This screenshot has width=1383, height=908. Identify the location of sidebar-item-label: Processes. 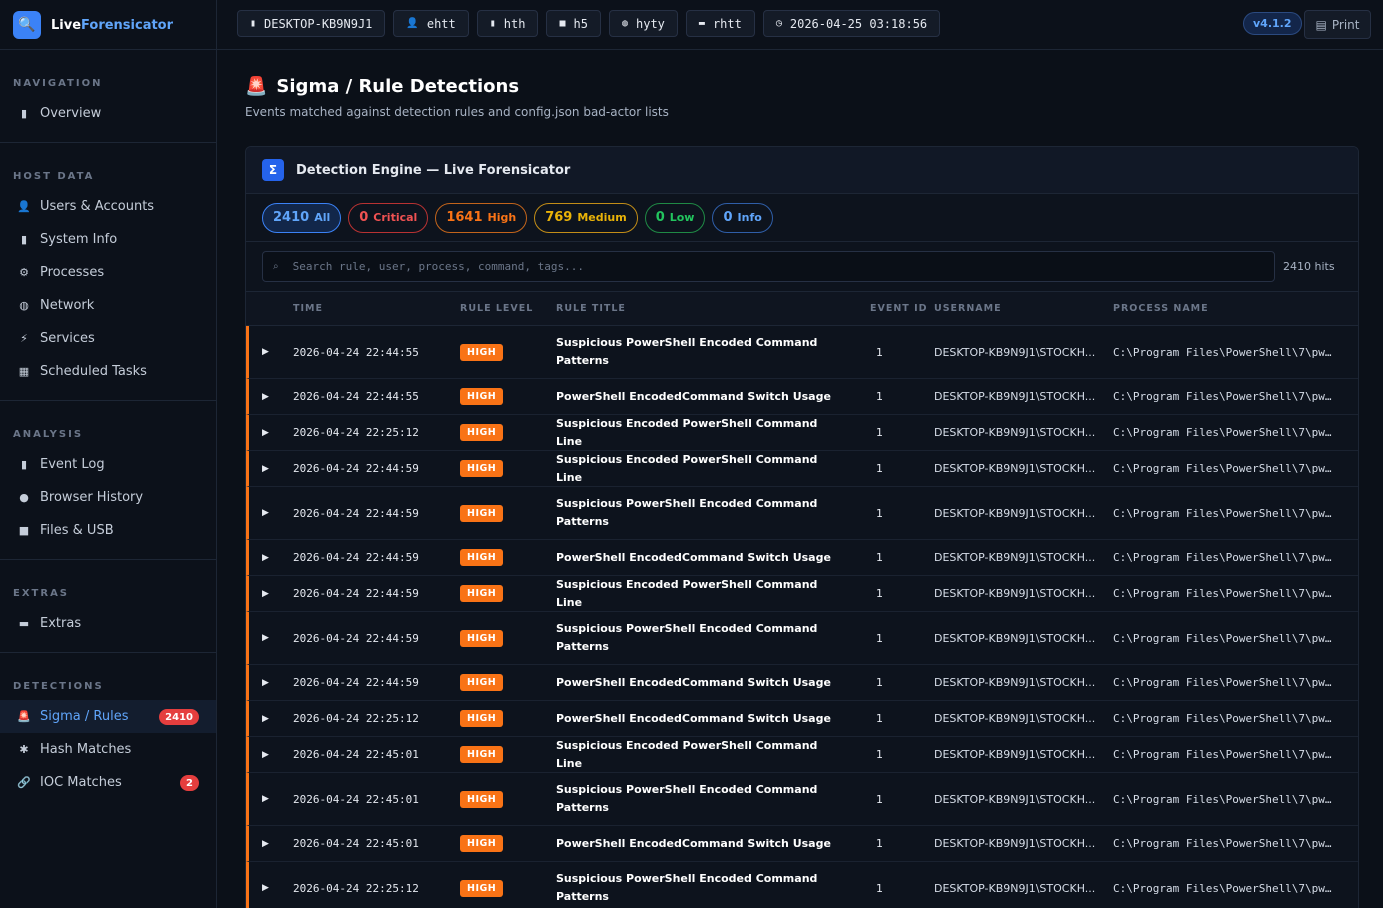
(72, 272).